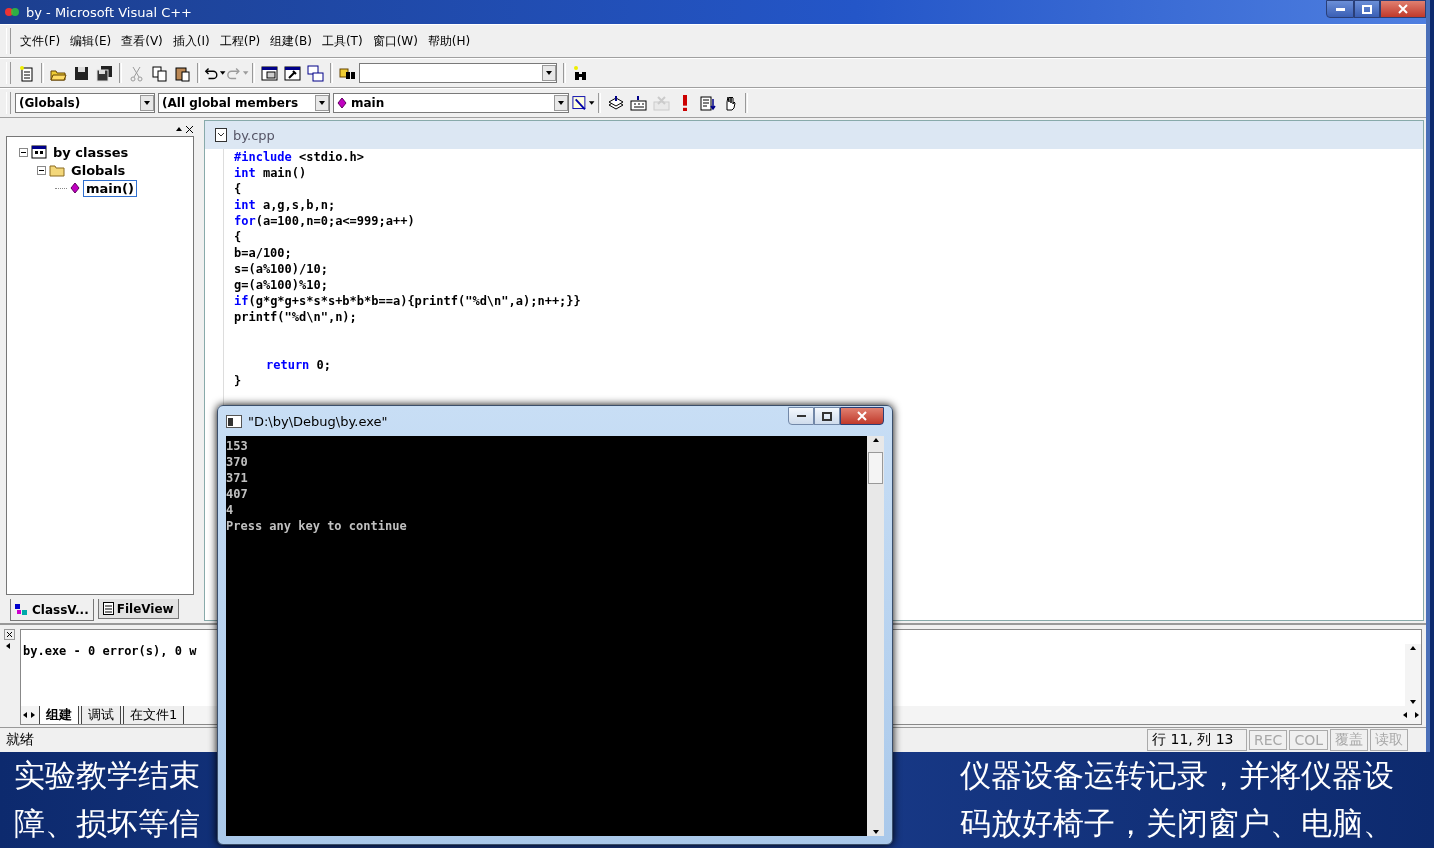 Image resolution: width=1434 pixels, height=848 pixels. I want to click on filter-combo: (All global members, so click(244, 103).